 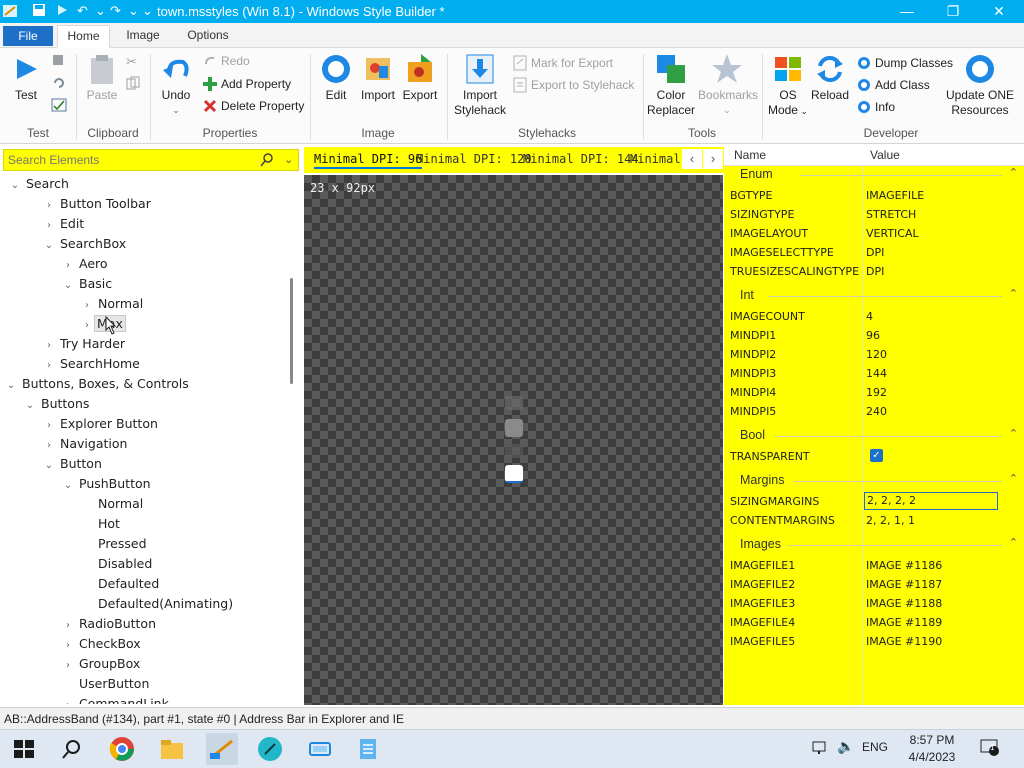 I want to click on tree-item: ⌄ SearchBox, so click(x=84, y=244).